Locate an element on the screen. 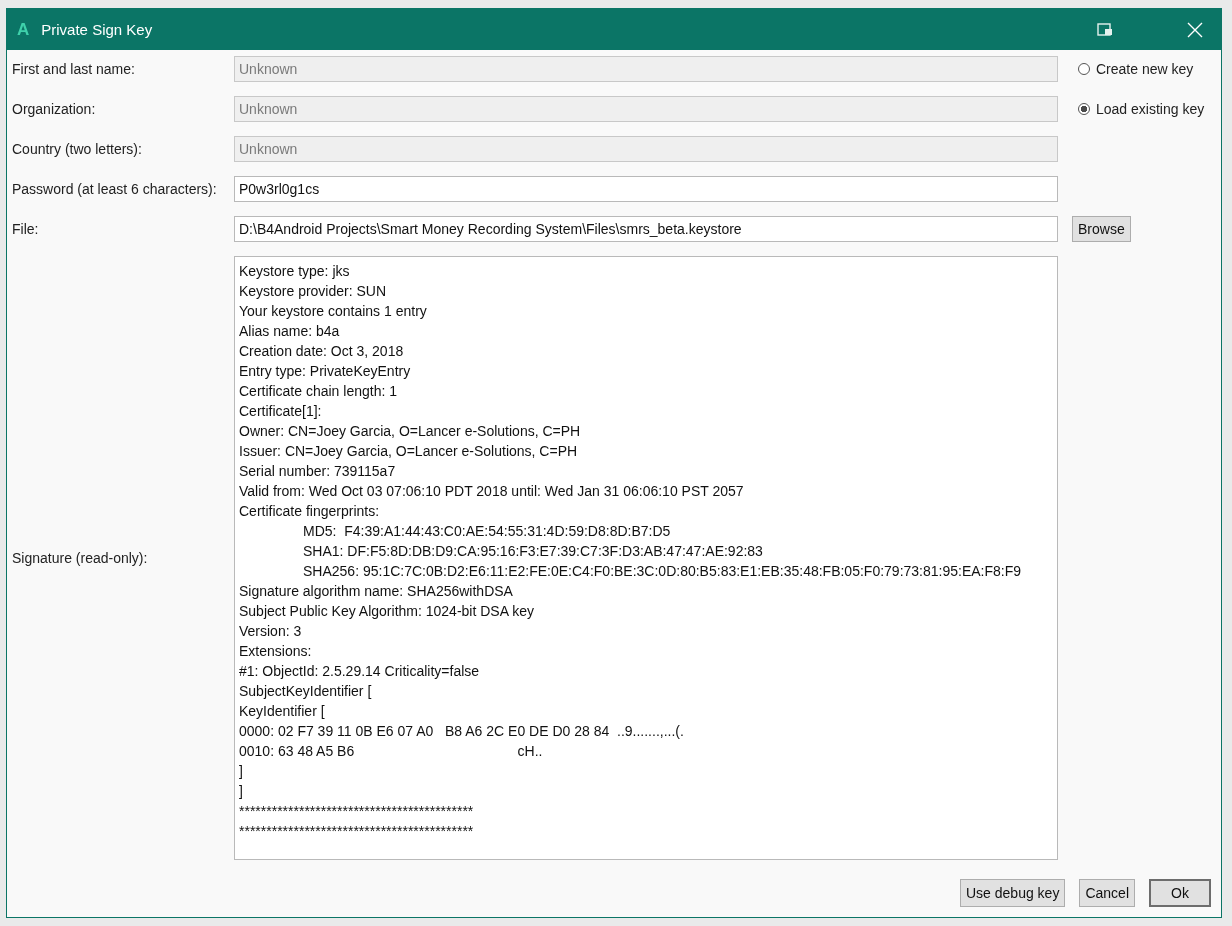 The height and width of the screenshot is (926, 1232). signature-line: Subject Public Key Algorithm: 1024-bit DSA key is located at coordinates (386, 611).